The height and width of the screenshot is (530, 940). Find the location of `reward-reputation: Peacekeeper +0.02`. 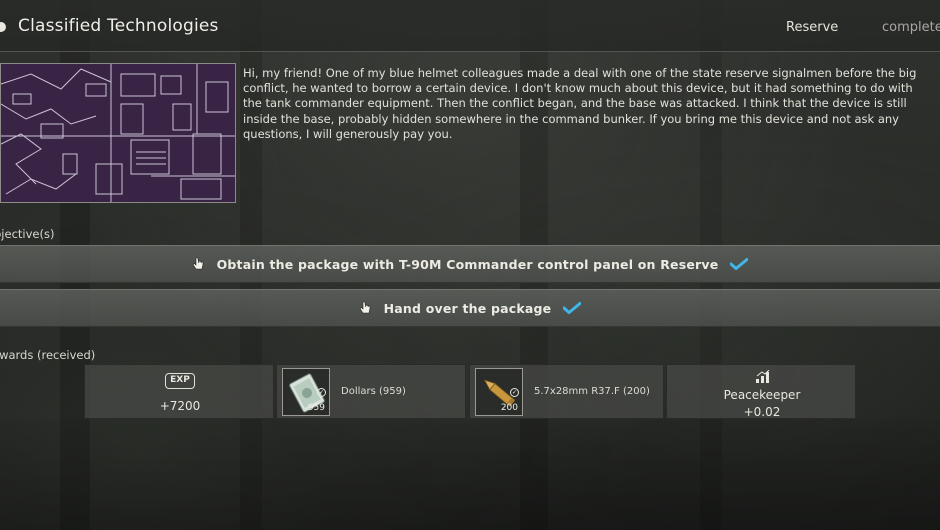

reward-reputation: Peacekeeper +0.02 is located at coordinates (761, 391).